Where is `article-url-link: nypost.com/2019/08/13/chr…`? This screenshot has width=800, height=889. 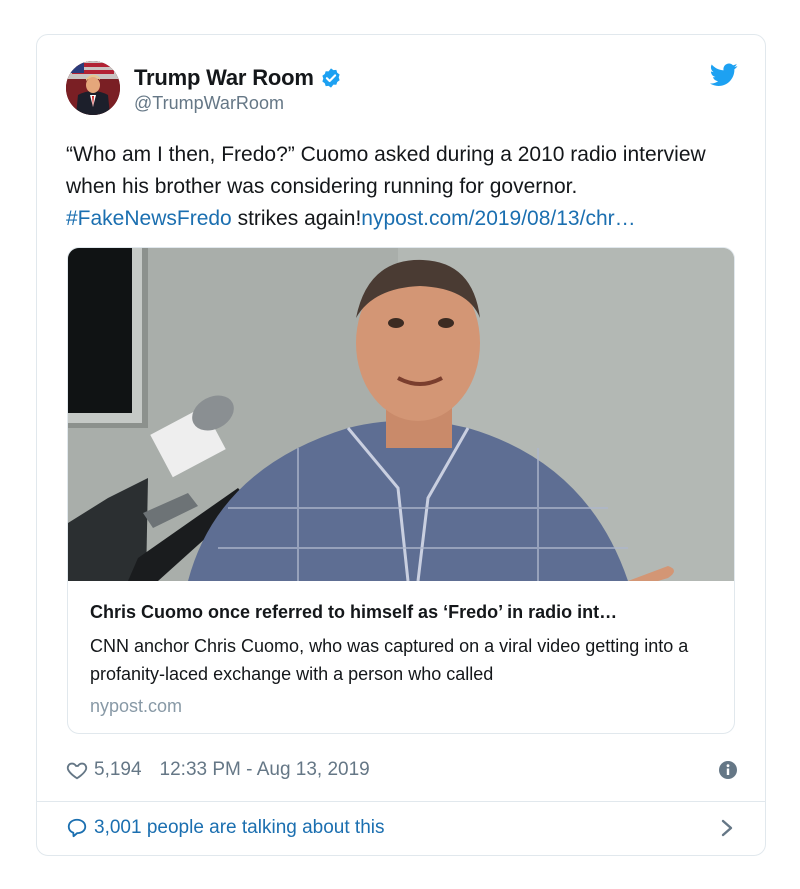
article-url-link: nypost.com/2019/08/13/chr… is located at coordinates (498, 218).